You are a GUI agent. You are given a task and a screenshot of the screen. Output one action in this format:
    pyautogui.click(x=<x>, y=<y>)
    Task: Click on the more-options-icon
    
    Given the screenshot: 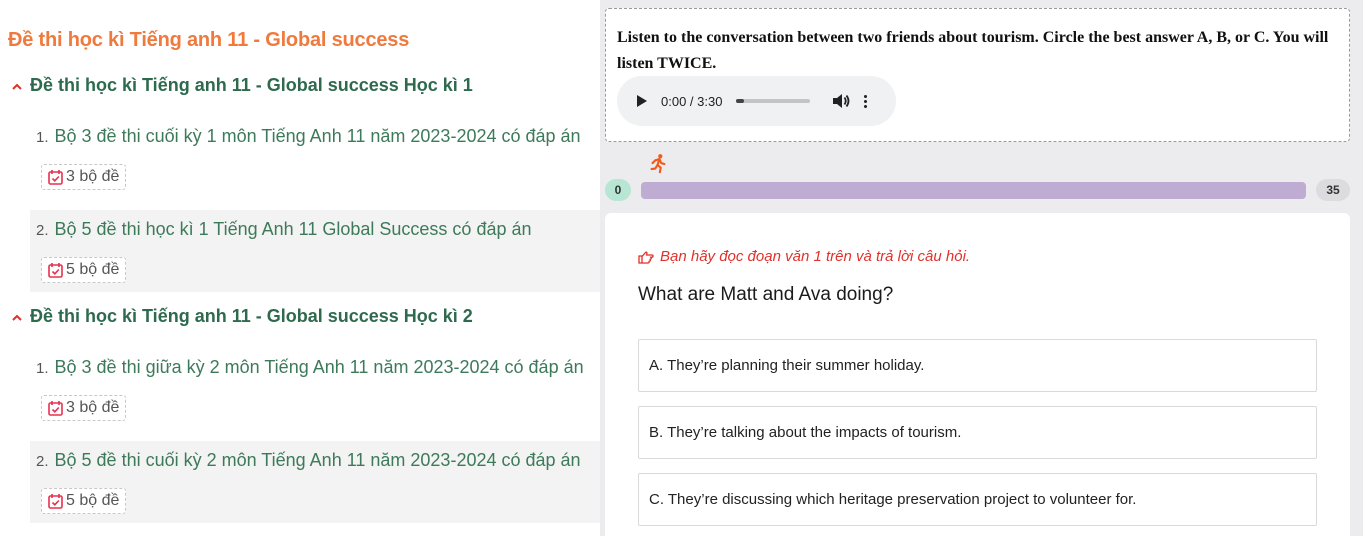 What is the action you would take?
    pyautogui.click(x=866, y=101)
    